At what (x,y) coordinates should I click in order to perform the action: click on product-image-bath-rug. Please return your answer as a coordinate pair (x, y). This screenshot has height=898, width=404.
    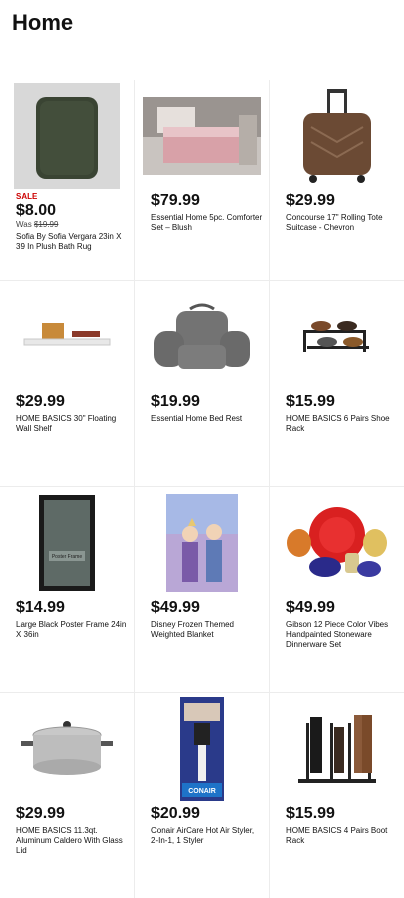
    Looking at the image, I should click on (67, 136).